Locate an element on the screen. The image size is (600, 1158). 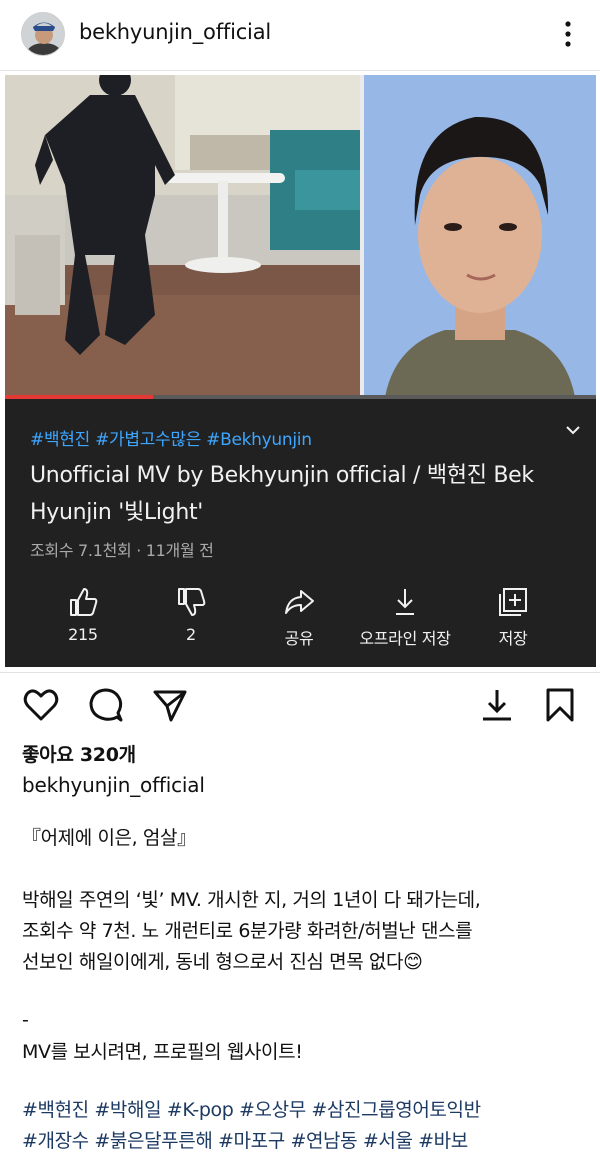
add-to-playlist-icon is located at coordinates (513, 602).